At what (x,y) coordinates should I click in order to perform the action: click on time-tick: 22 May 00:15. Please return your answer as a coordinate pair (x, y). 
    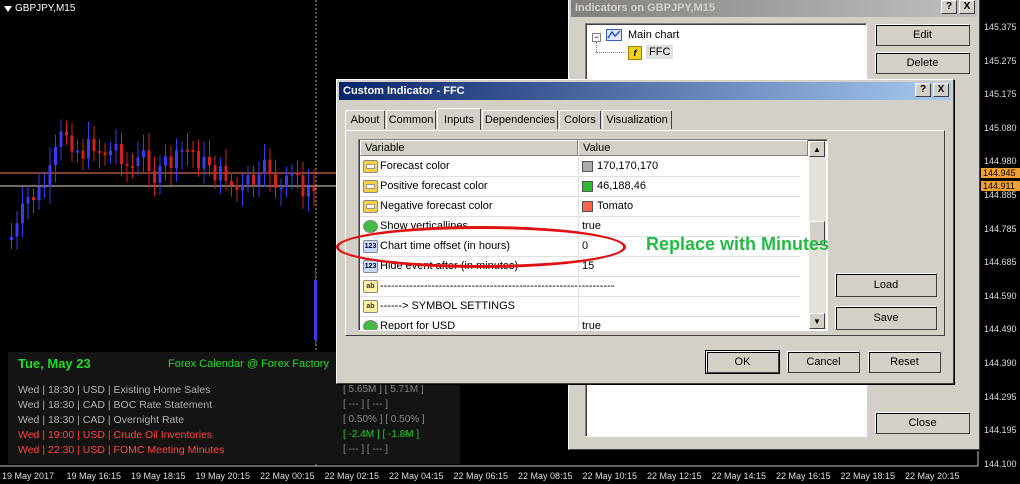
    Looking at the image, I should click on (287, 476).